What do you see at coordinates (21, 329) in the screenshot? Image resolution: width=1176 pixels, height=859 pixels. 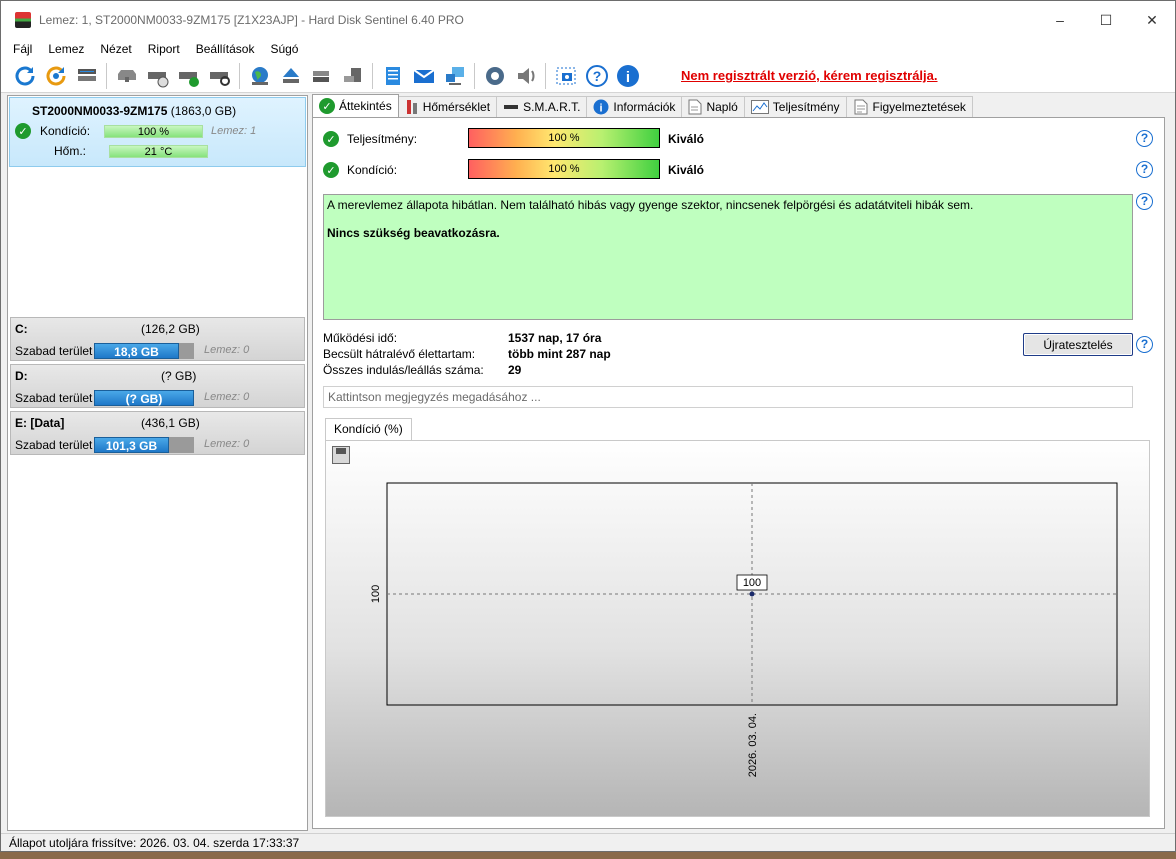 I see `volume-letter: C:` at bounding box center [21, 329].